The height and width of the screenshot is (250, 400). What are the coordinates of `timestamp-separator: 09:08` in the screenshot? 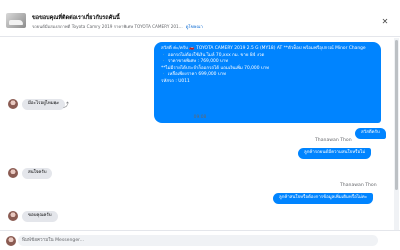 It's located at (200, 117).